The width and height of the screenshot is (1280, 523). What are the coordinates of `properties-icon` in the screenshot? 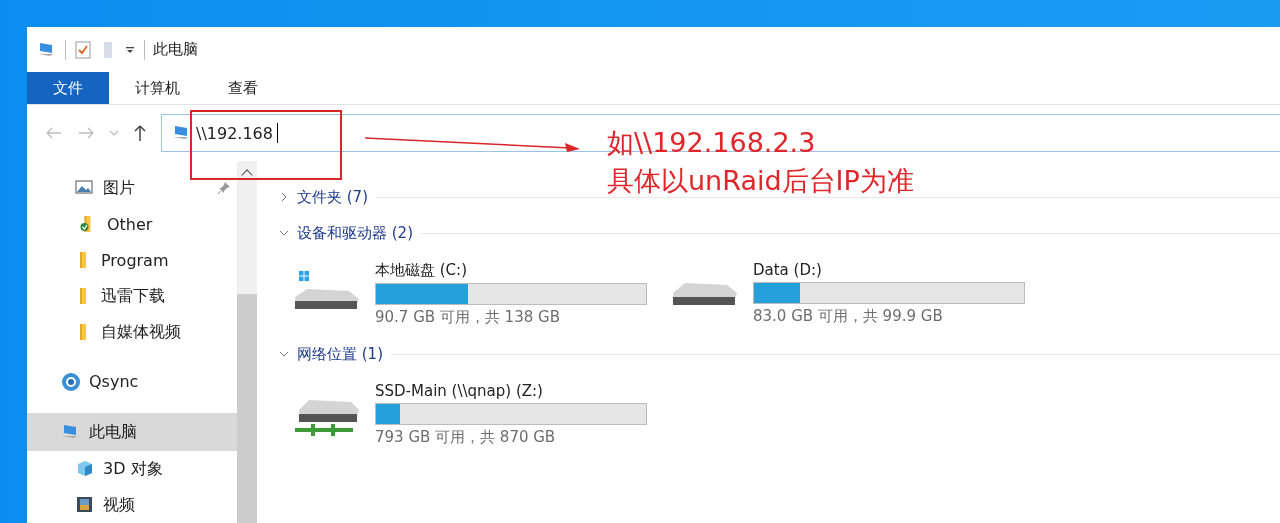 It's located at (83, 49).